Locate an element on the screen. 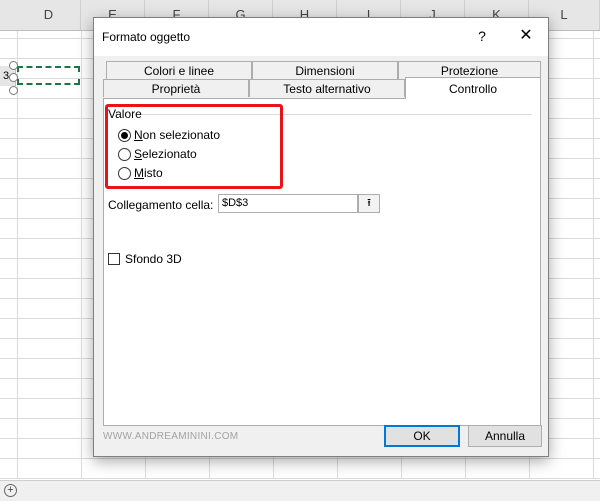  close-icon: ✕ is located at coordinates (526, 36).